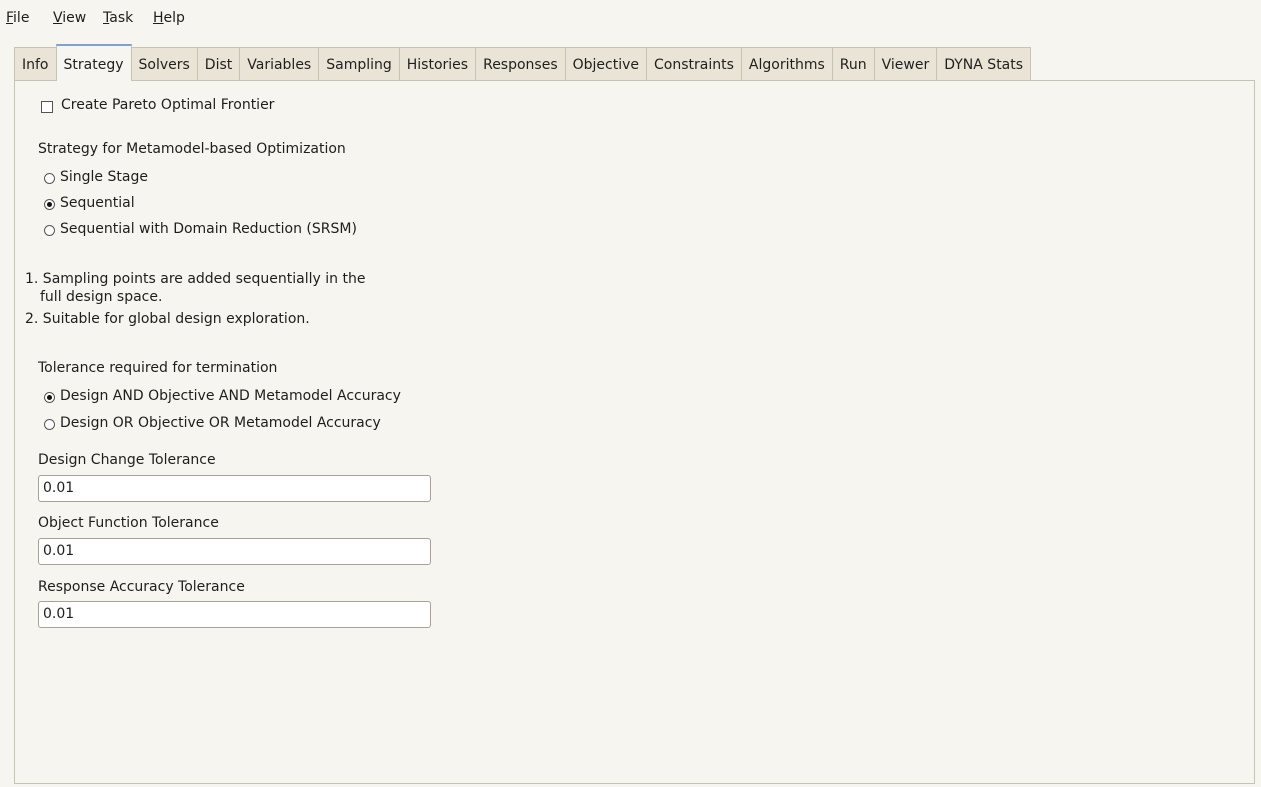 The image size is (1261, 787). I want to click on design-change-tolerance-label: Design Change Tolerance, so click(127, 460).